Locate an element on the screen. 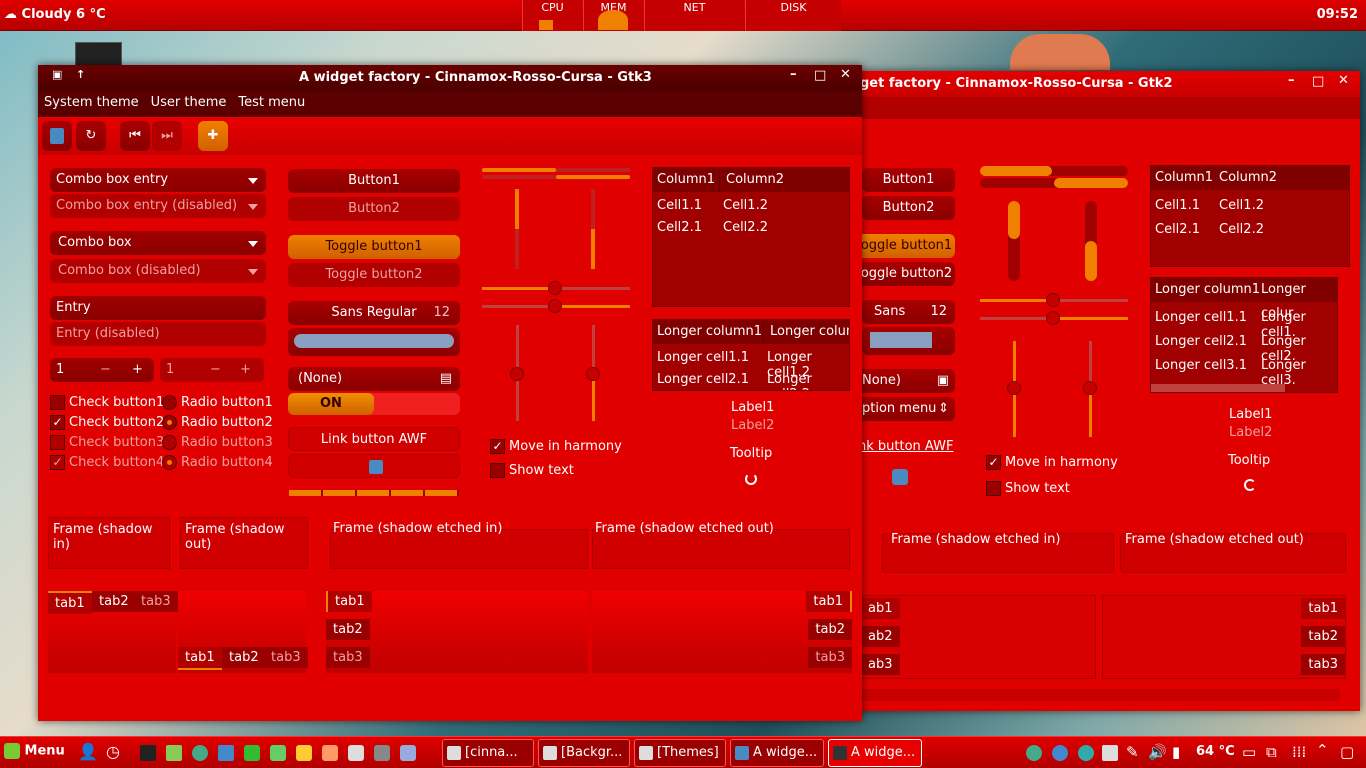  radio-button-2: Radio button2 is located at coordinates (217, 422).